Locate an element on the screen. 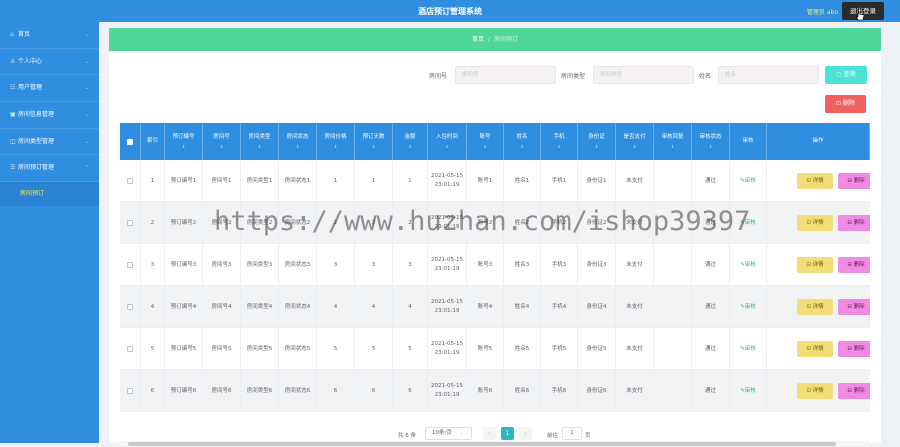  column-header: 身份证 ⇕ is located at coordinates (597, 141).